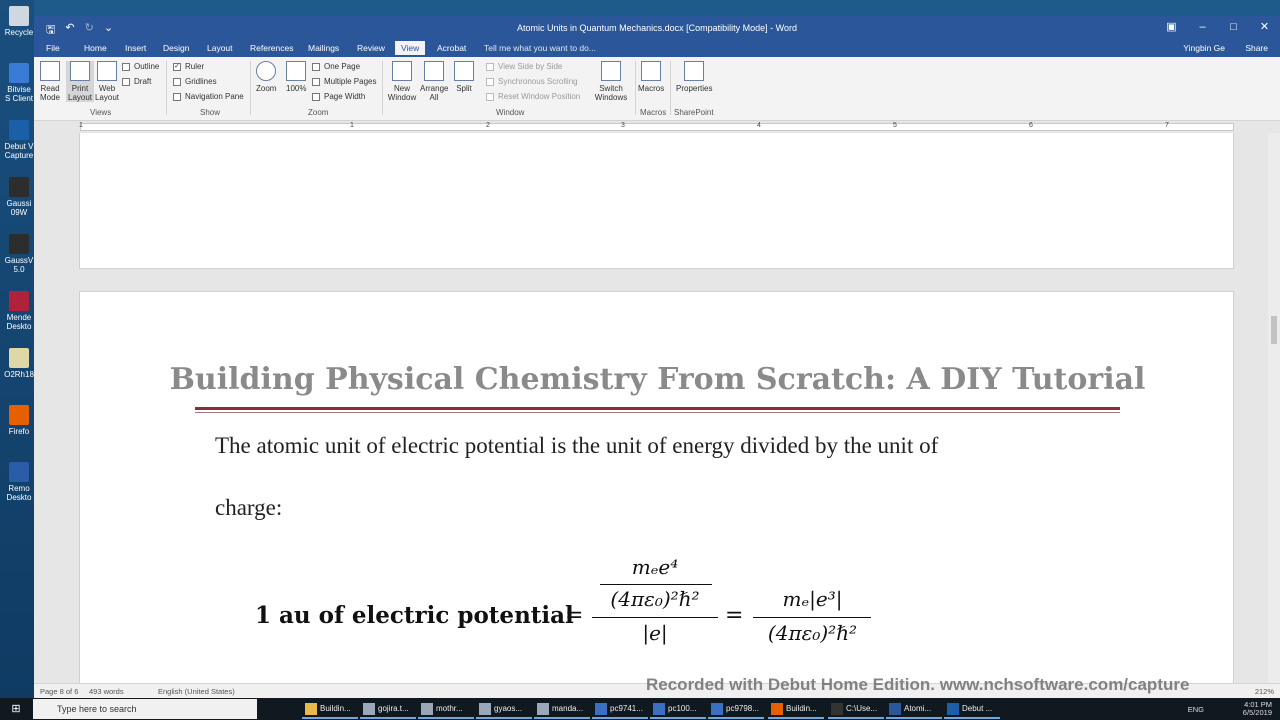 The width and height of the screenshot is (1280, 720). Describe the element at coordinates (1257, 709) in the screenshot. I see `clock: 4:01 PM 6/5/2019` at that location.